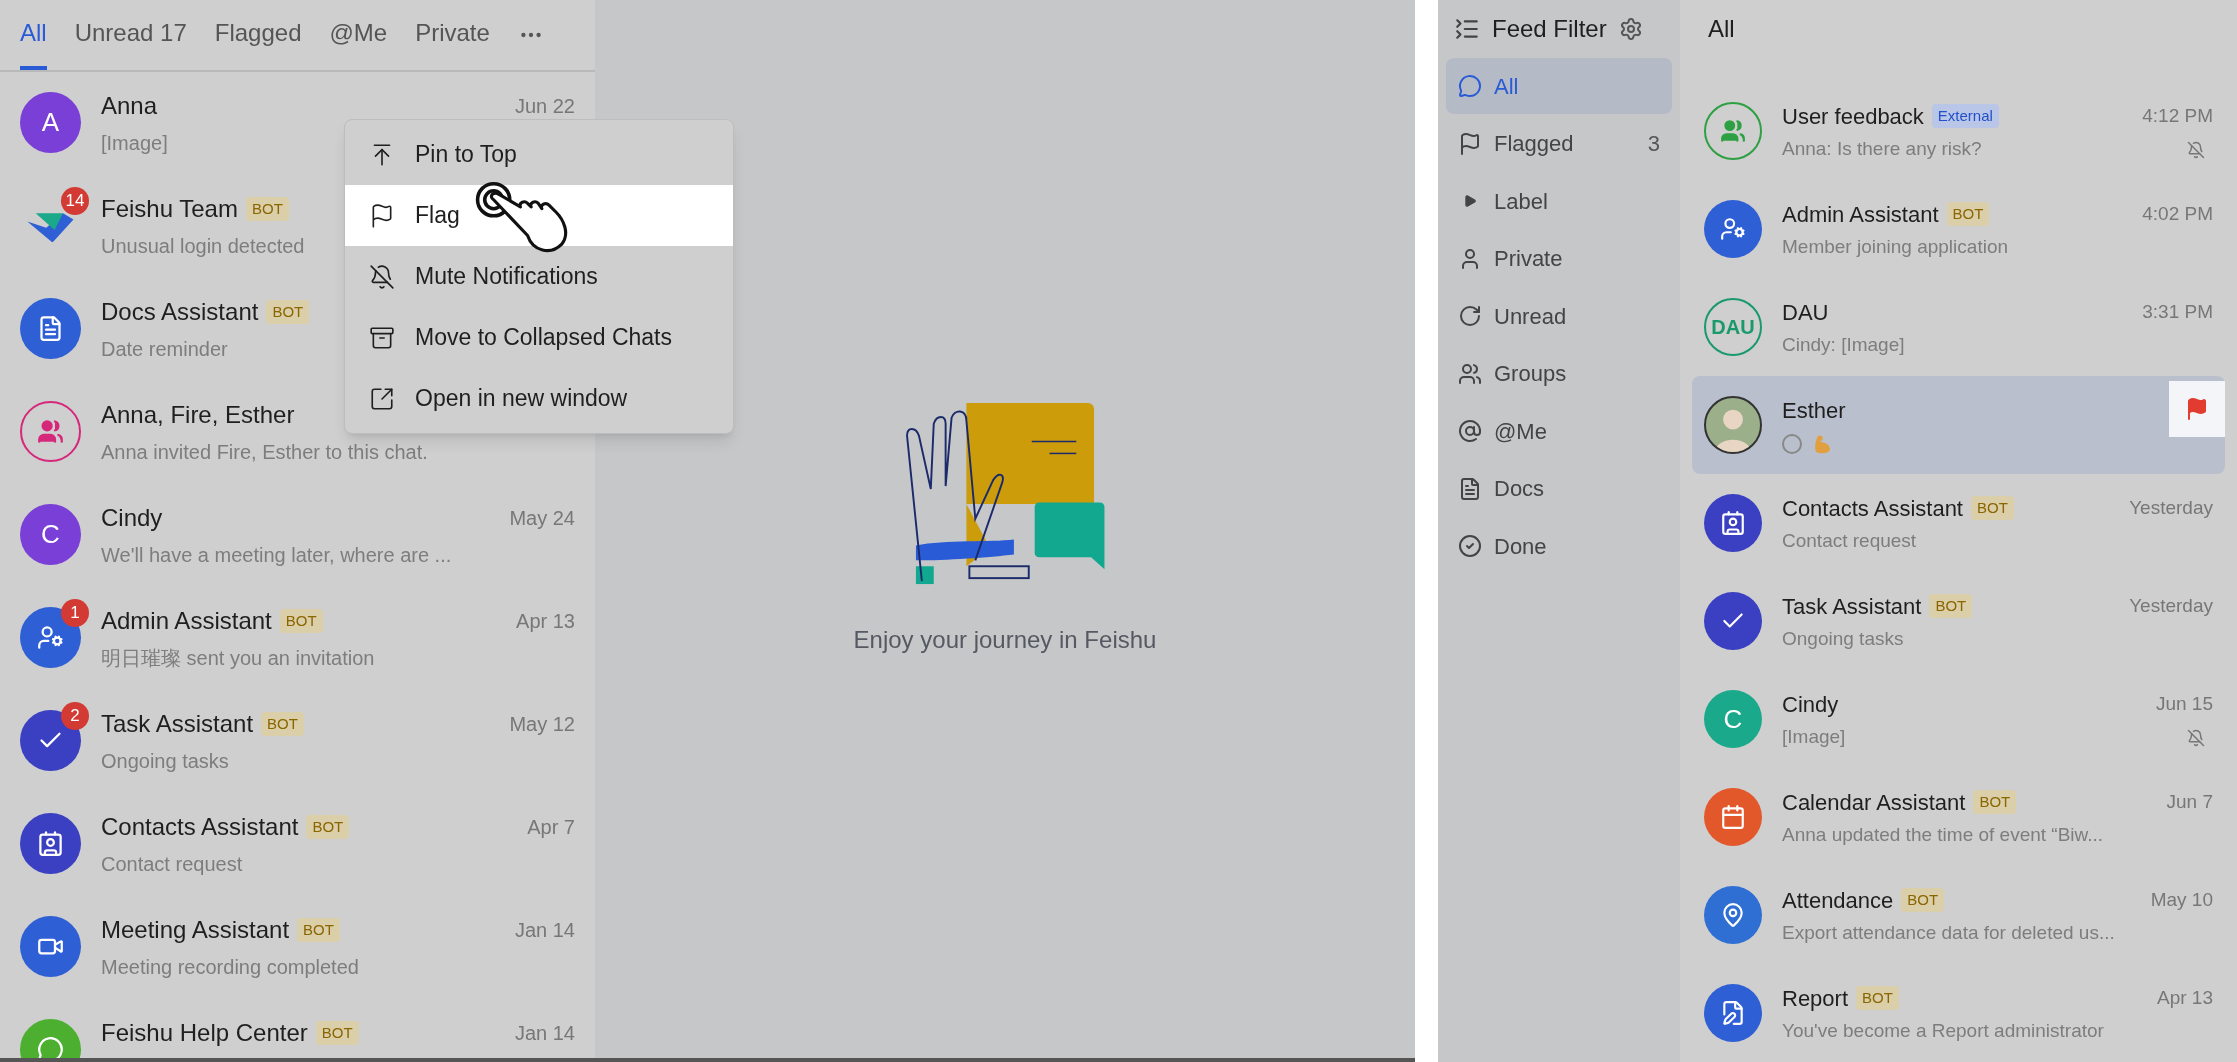 The image size is (2237, 1062). What do you see at coordinates (258, 35) in the screenshot?
I see `filter-tab: Flagged` at bounding box center [258, 35].